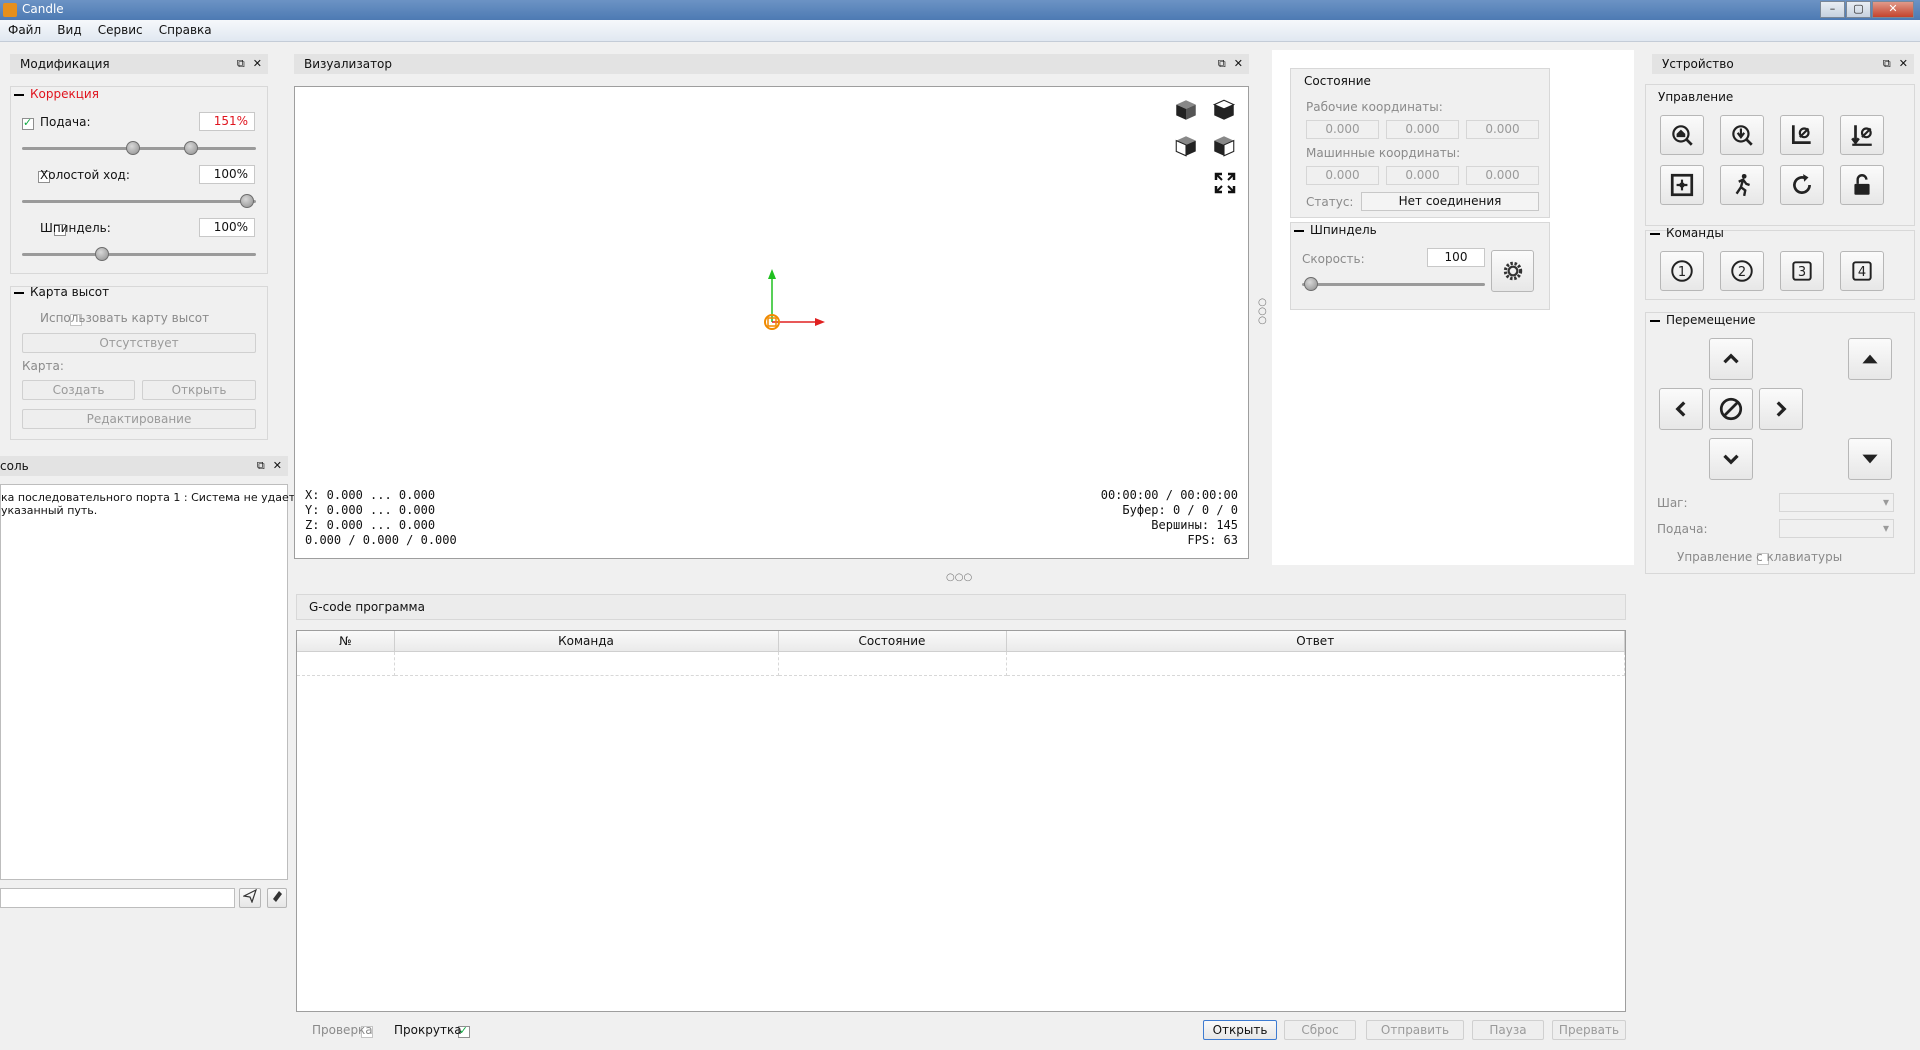 This screenshot has height=1050, width=1920. Describe the element at coordinates (1862, 135) in the screenshot. I see `zero-z-button` at that location.